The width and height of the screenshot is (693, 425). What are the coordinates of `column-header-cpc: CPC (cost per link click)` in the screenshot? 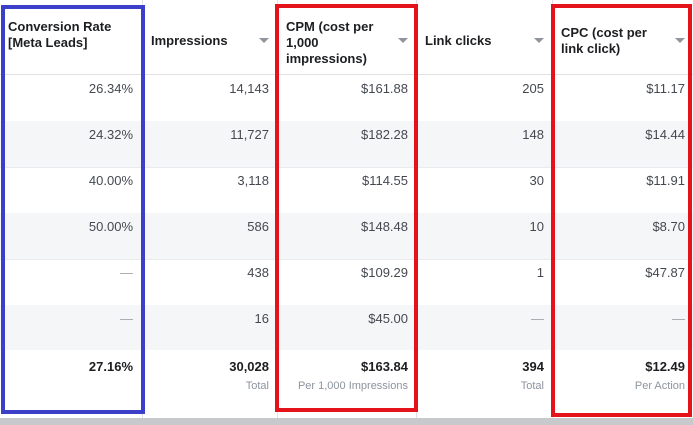 It's located at (623, 37).